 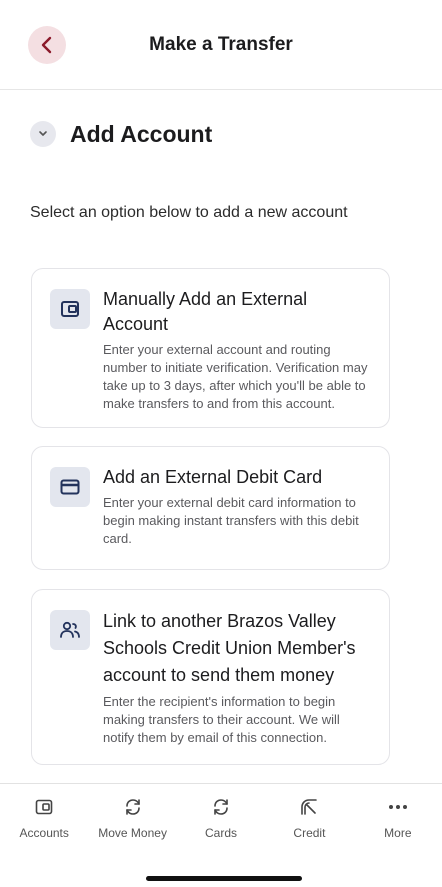 I want to click on nav-item-accounts: Accounts, so click(x=44, y=817).